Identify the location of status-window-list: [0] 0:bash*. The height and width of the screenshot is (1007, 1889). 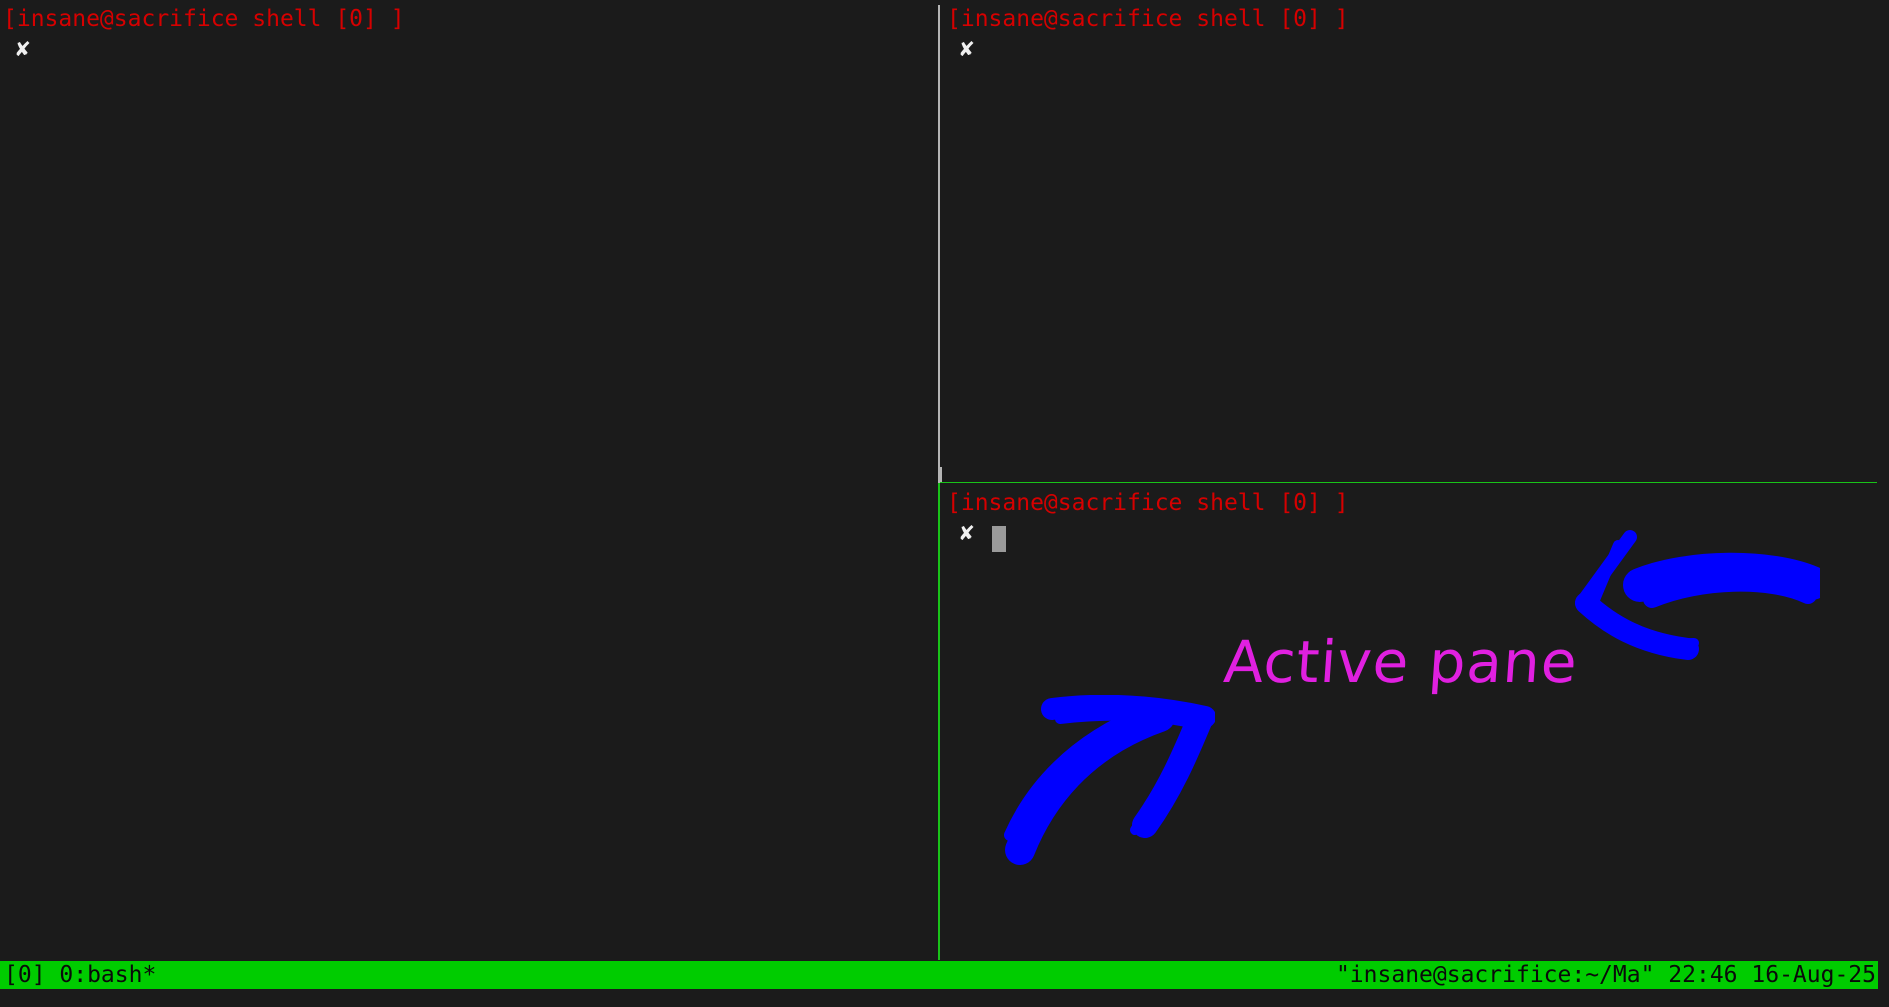
(80, 975).